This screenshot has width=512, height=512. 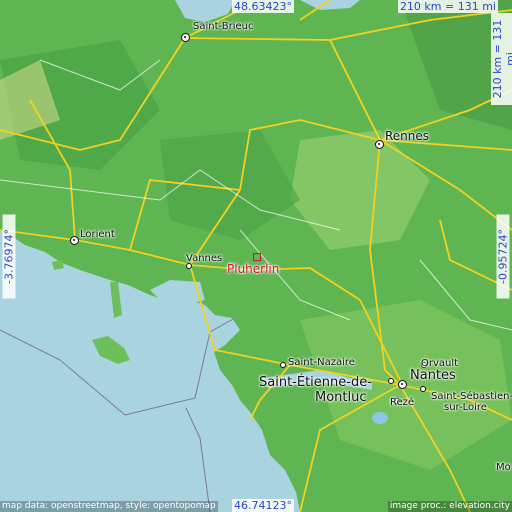 What do you see at coordinates (341, 397) in the screenshot?
I see `city-label-saint-etienne-line2: Montluc` at bounding box center [341, 397].